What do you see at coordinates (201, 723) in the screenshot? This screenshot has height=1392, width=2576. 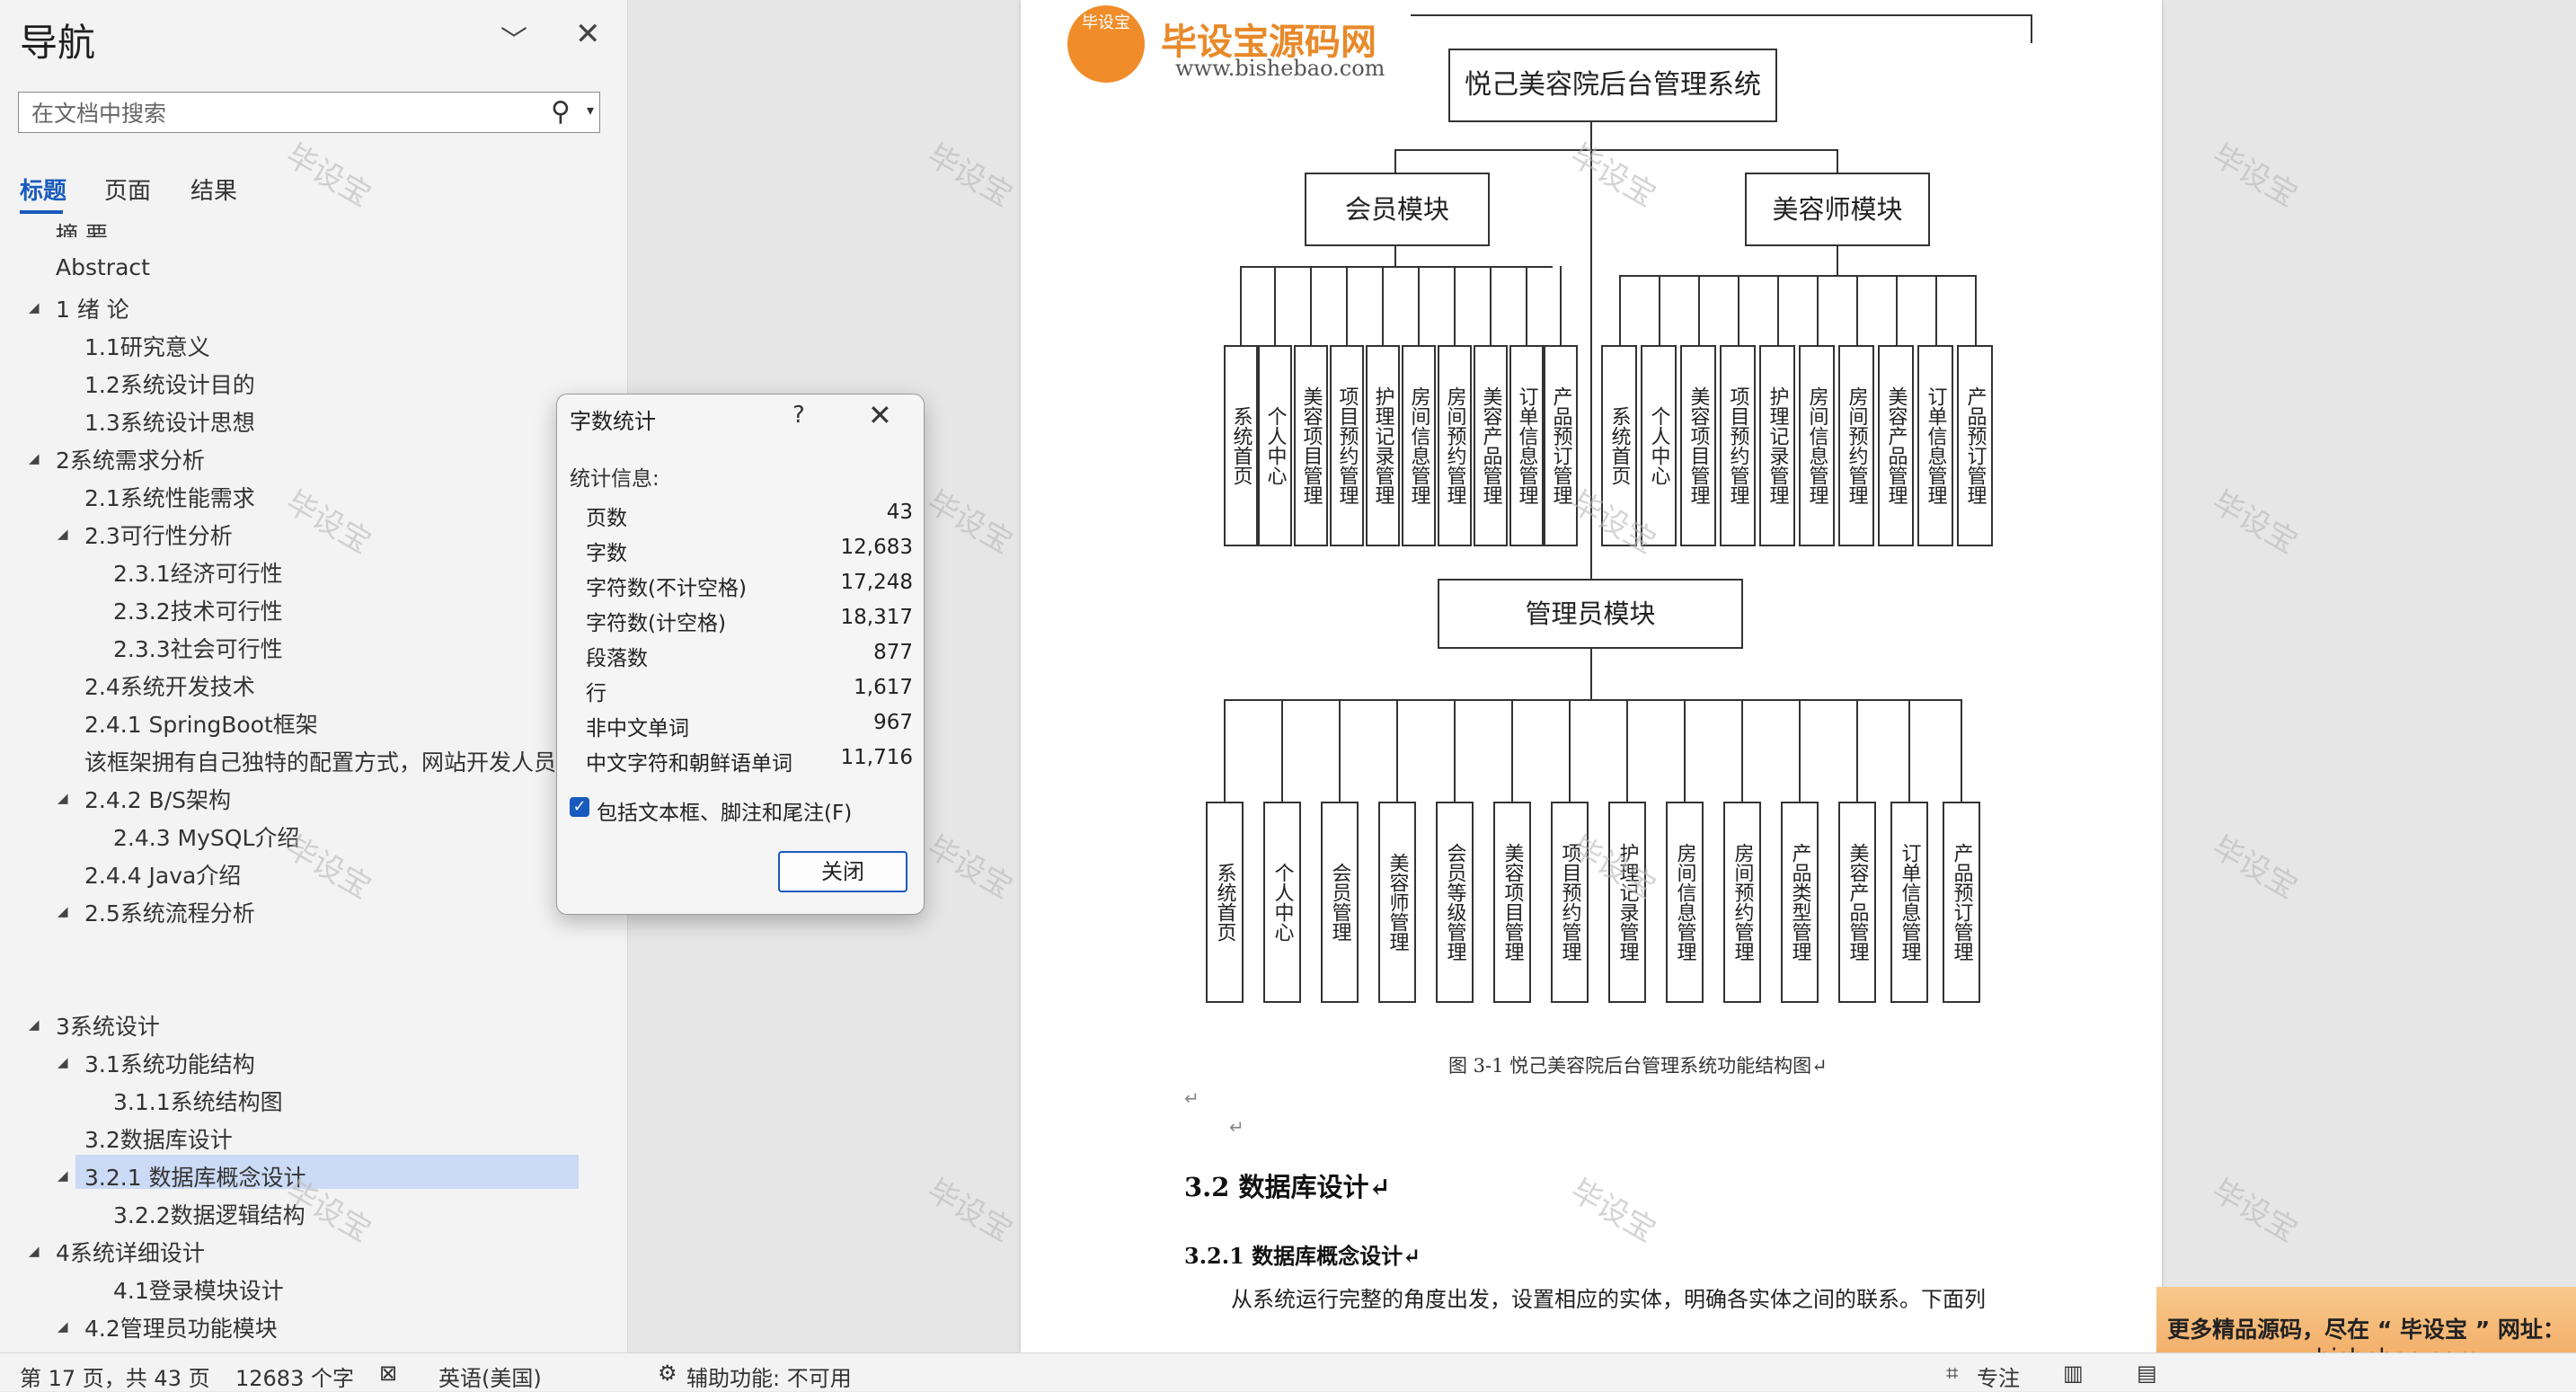 I see `heading-item: 2.4.1 SpringBoot框架` at bounding box center [201, 723].